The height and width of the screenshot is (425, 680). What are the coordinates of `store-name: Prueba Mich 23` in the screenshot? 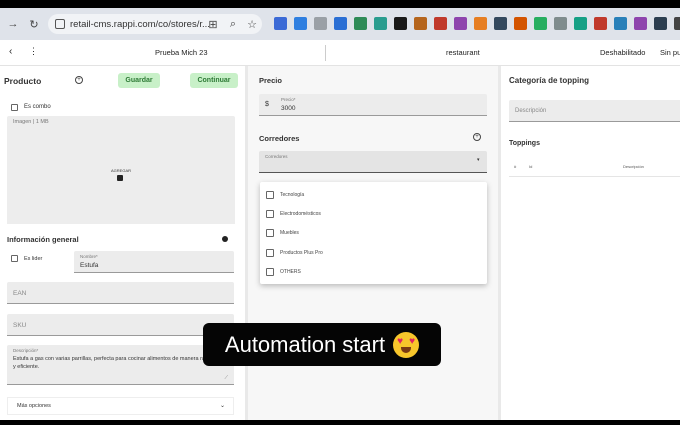 It's located at (181, 52).